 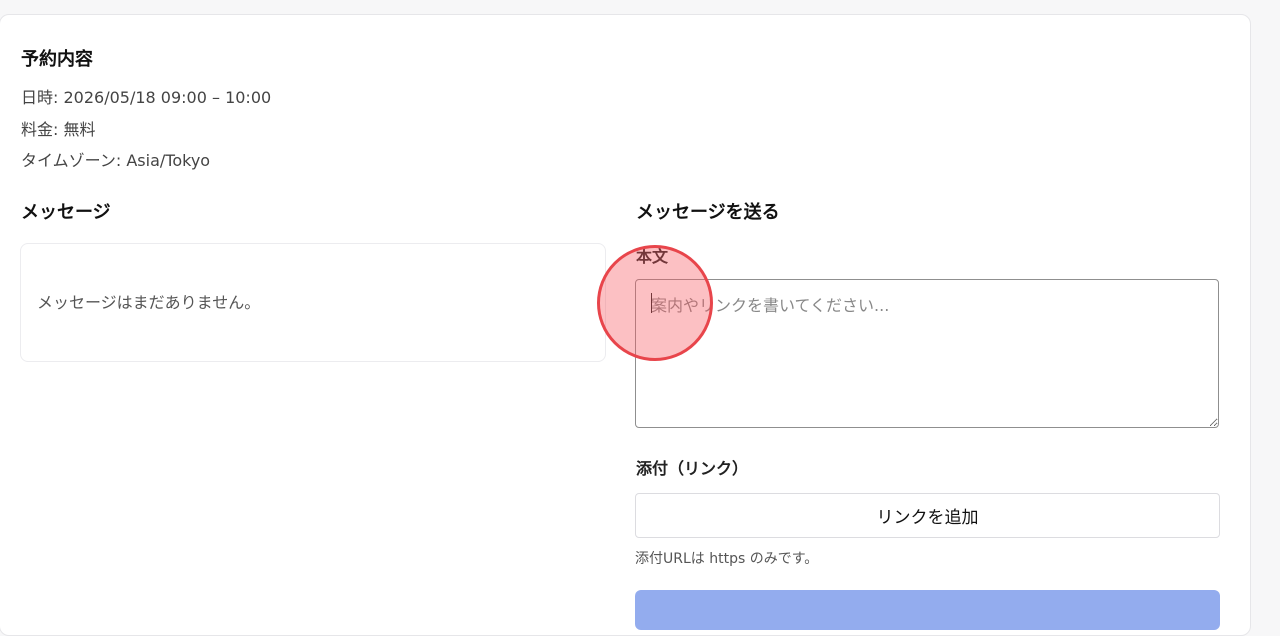 What do you see at coordinates (313, 302) in the screenshot?
I see `message-list: メッセージはまだありません。` at bounding box center [313, 302].